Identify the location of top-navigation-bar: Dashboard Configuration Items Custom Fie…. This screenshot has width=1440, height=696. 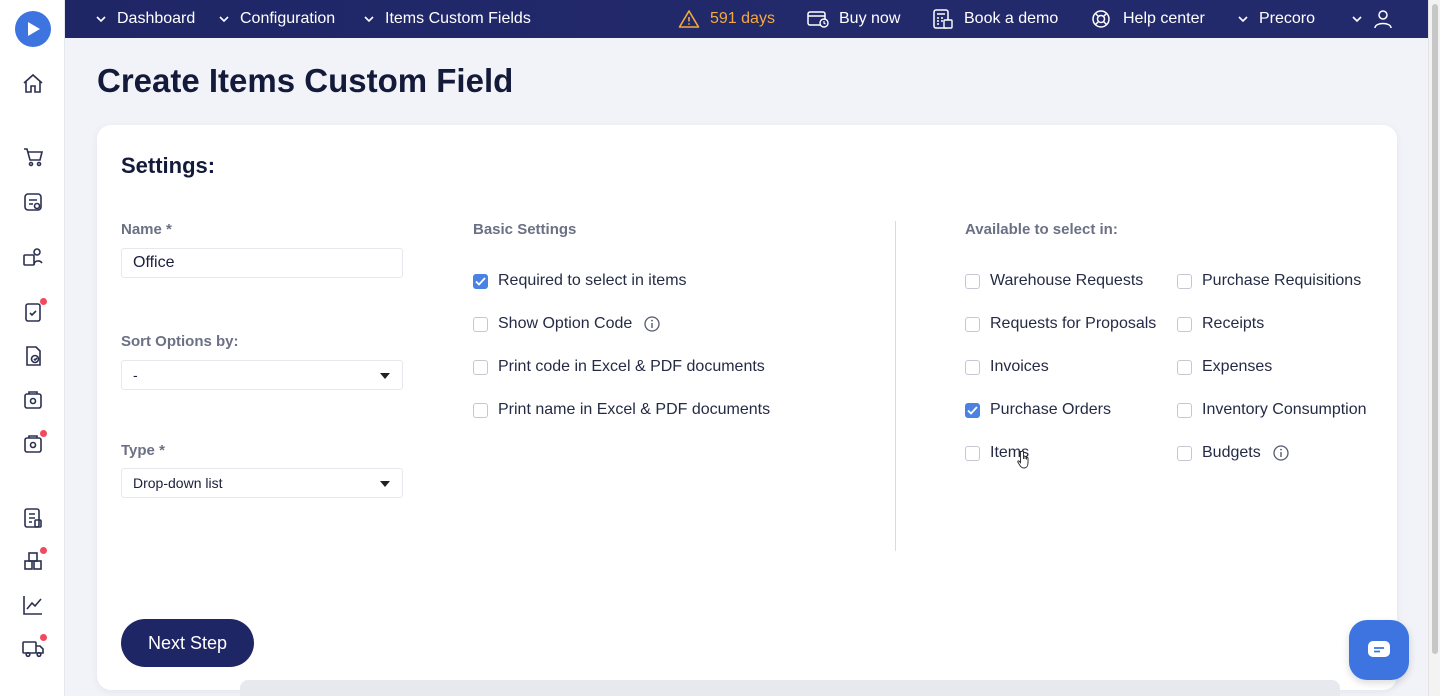
(746, 19).